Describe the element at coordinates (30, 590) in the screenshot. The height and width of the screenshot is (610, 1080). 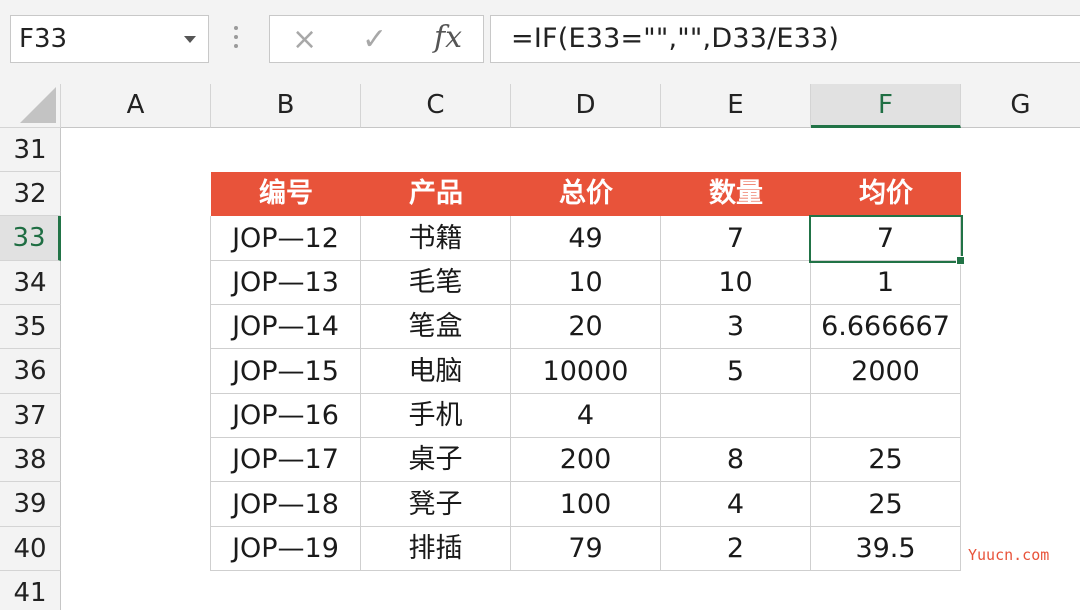
I see `row-header-41: 41` at that location.